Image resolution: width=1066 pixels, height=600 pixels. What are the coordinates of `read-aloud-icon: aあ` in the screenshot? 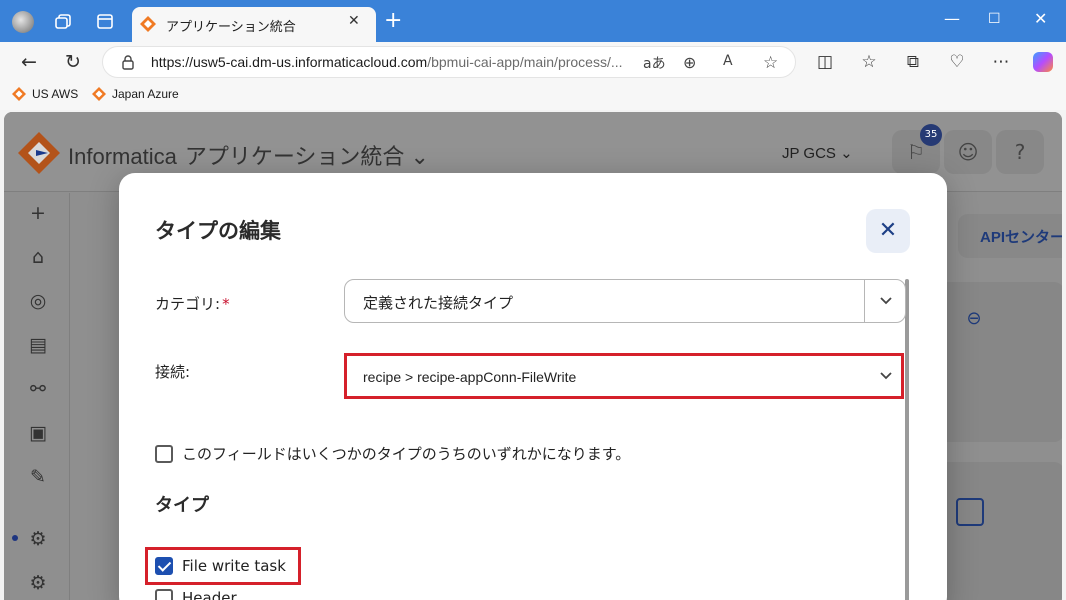 It's located at (654, 63).